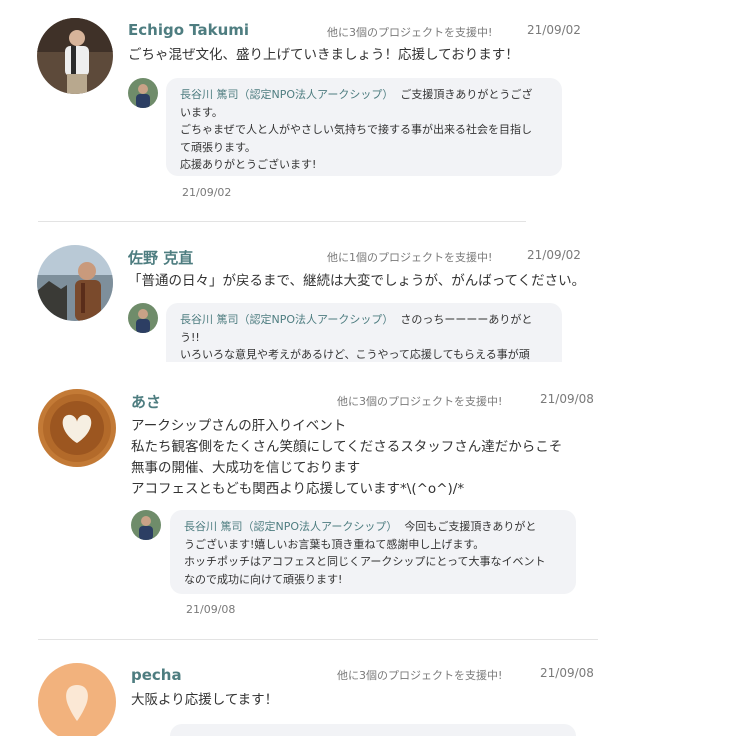  I want to click on reply-first-line: ご支援頂きありがとうござ, so click(466, 94).